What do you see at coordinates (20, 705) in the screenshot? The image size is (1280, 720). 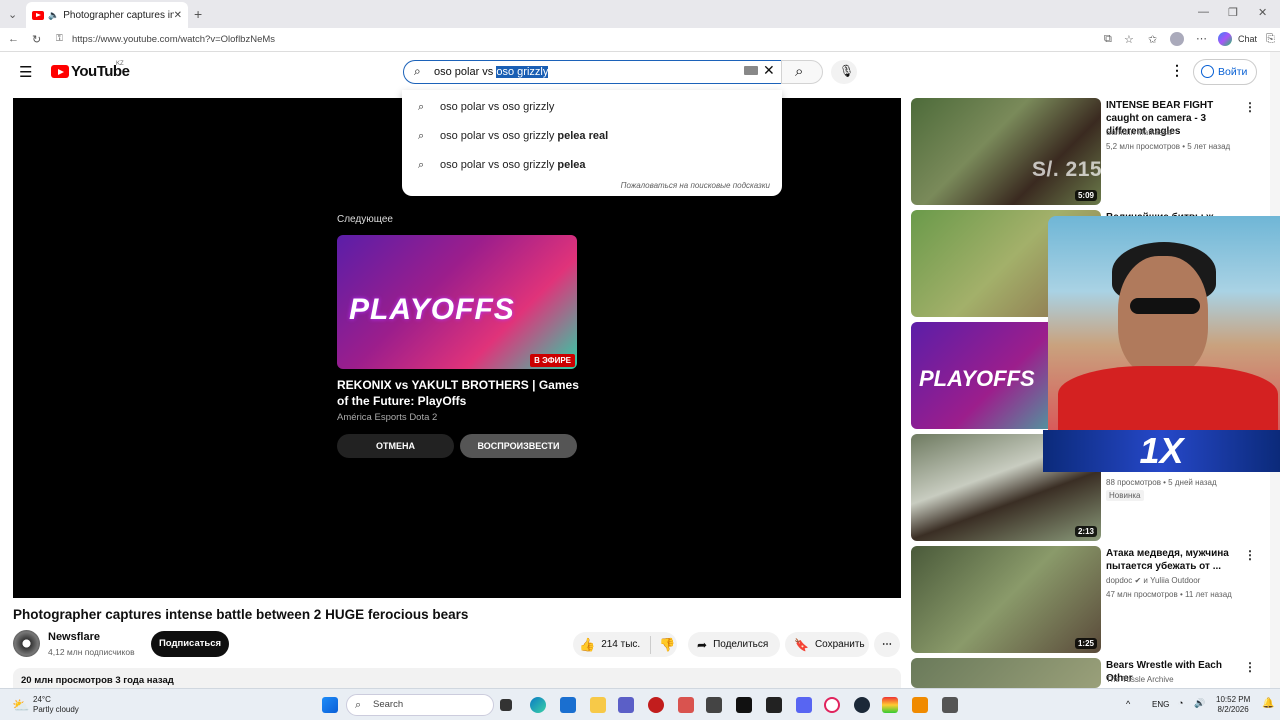 I see `weather-icon: ⛅` at bounding box center [20, 705].